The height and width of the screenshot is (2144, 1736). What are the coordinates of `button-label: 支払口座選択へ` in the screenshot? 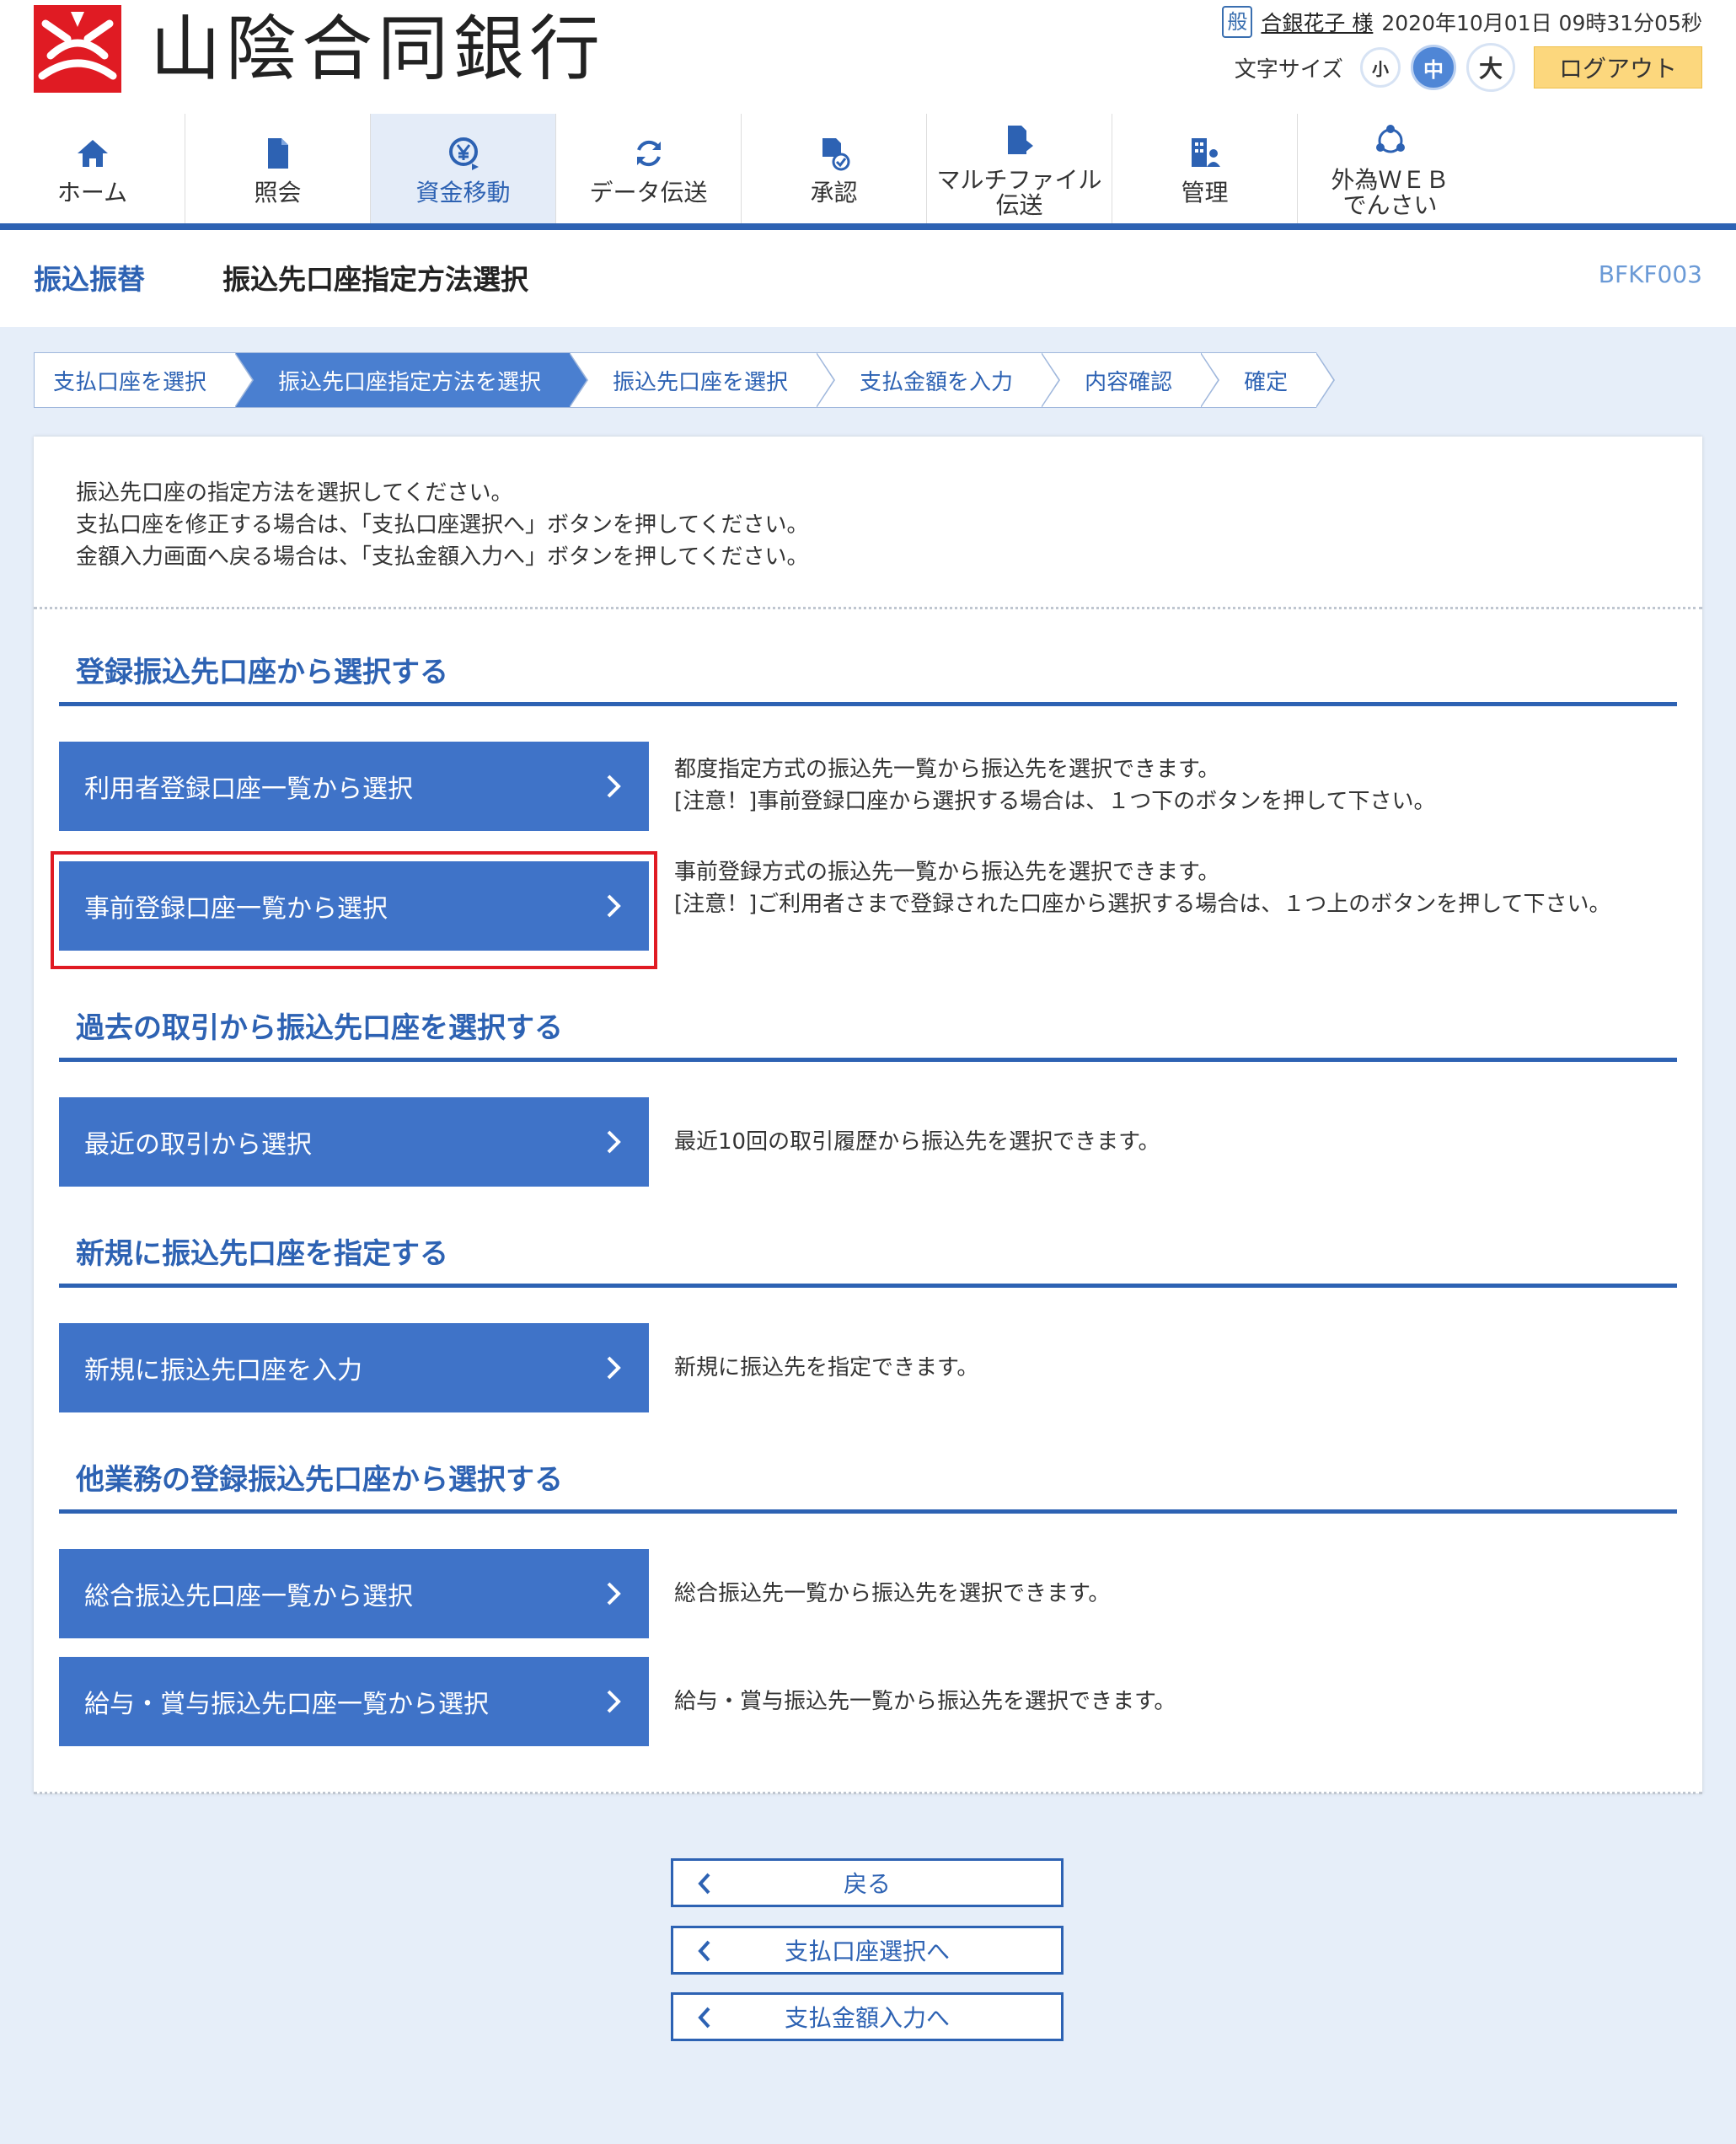 It's located at (867, 1951).